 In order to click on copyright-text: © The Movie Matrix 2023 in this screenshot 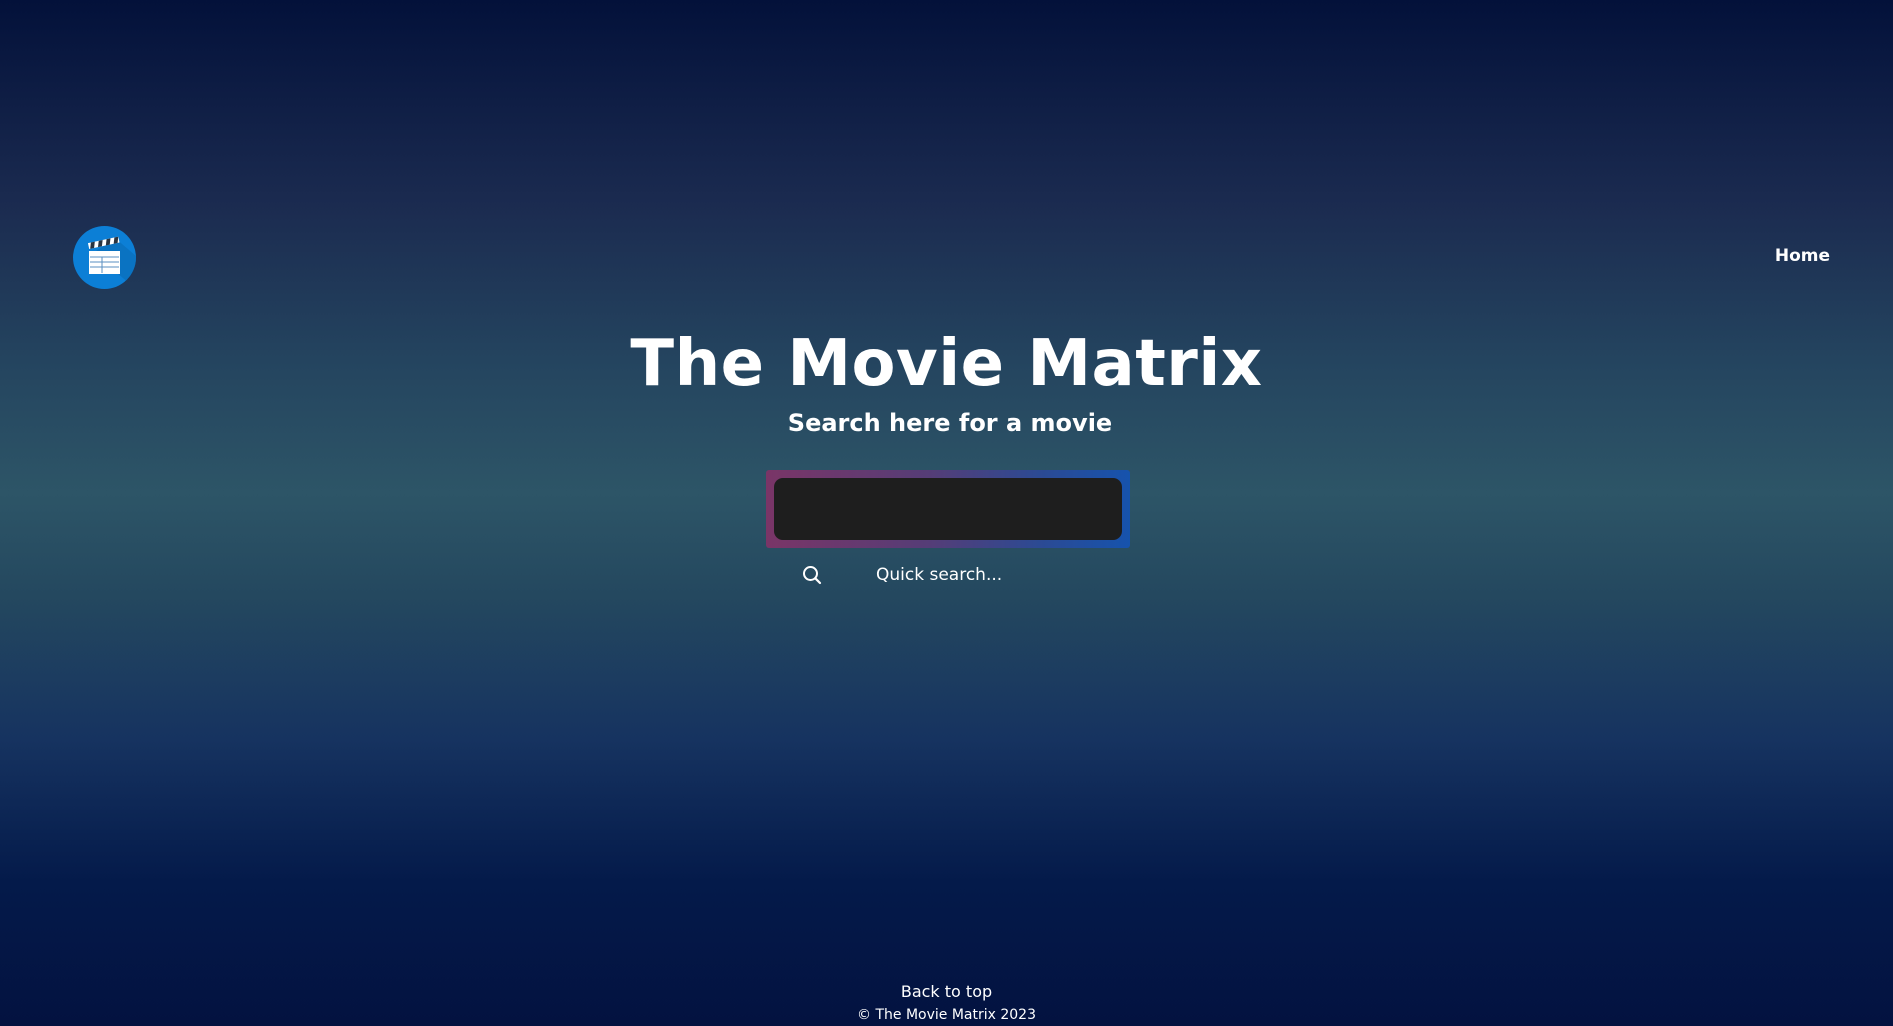, I will do `click(946, 1015)`.